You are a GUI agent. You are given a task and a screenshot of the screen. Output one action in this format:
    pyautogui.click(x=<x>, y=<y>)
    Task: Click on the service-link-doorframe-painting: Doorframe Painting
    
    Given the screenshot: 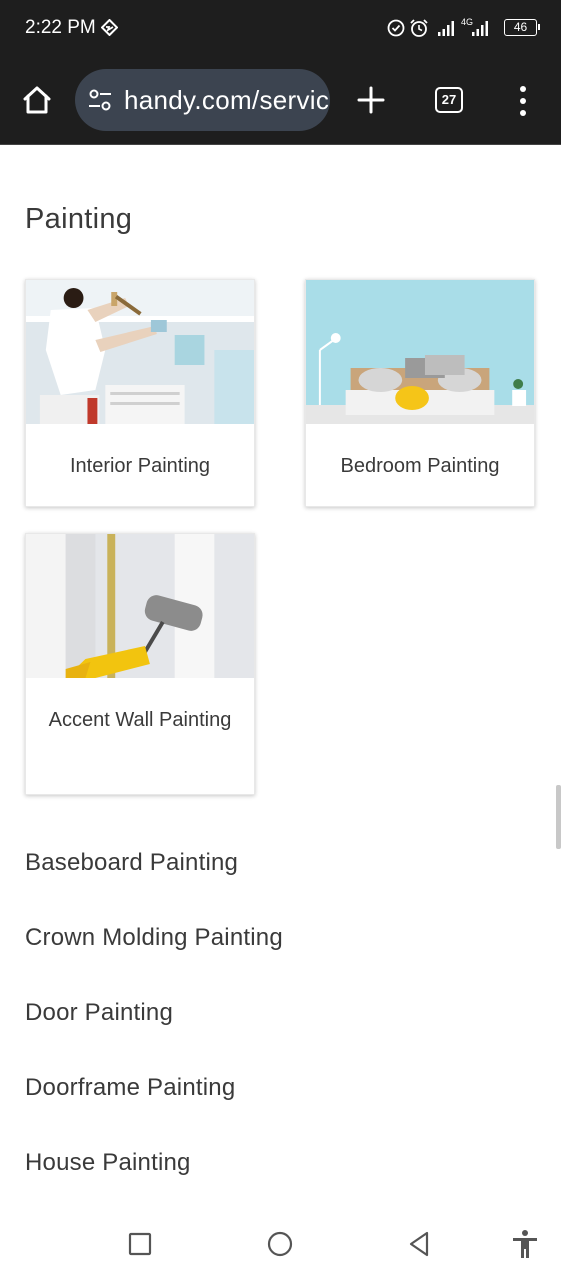 What is the action you would take?
    pyautogui.click(x=154, y=1105)
    